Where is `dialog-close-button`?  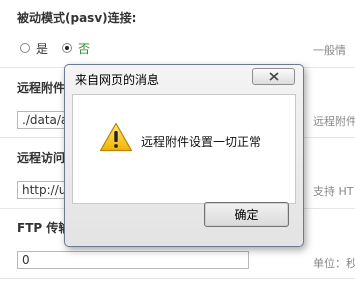
dialog-close-button is located at coordinates (273, 76).